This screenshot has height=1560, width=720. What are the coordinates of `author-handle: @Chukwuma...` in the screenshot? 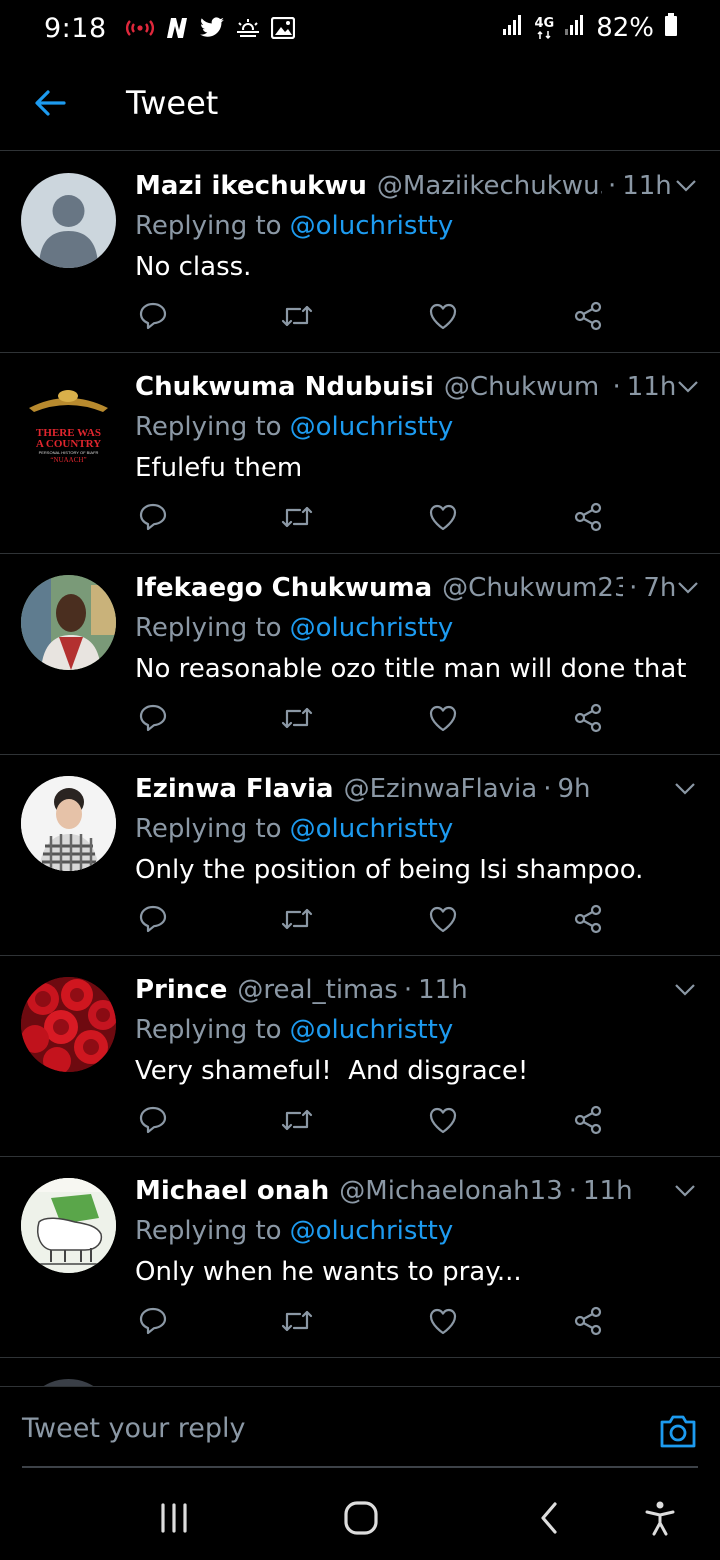 It's located at (521, 387).